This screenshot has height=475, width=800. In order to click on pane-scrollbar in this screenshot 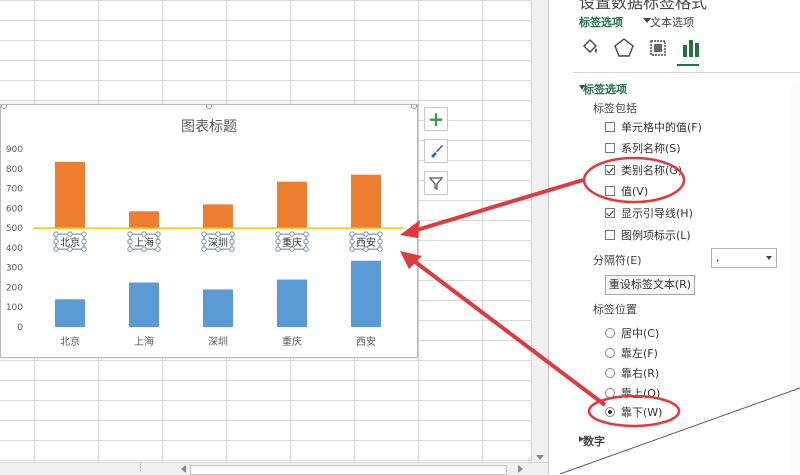, I will do `click(795, 278)`.